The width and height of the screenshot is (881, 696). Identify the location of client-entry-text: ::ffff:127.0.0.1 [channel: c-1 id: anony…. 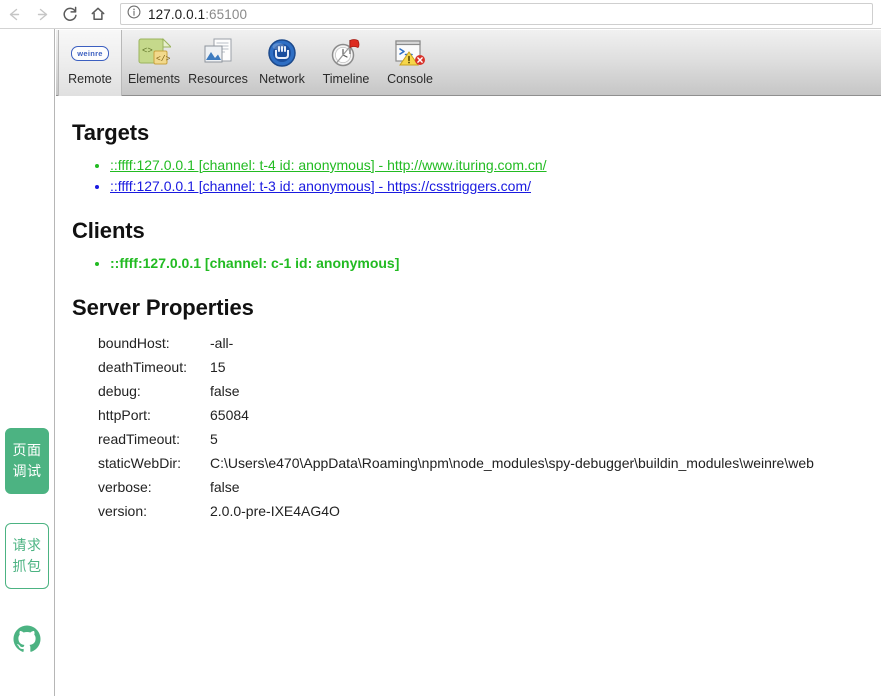
(255, 263).